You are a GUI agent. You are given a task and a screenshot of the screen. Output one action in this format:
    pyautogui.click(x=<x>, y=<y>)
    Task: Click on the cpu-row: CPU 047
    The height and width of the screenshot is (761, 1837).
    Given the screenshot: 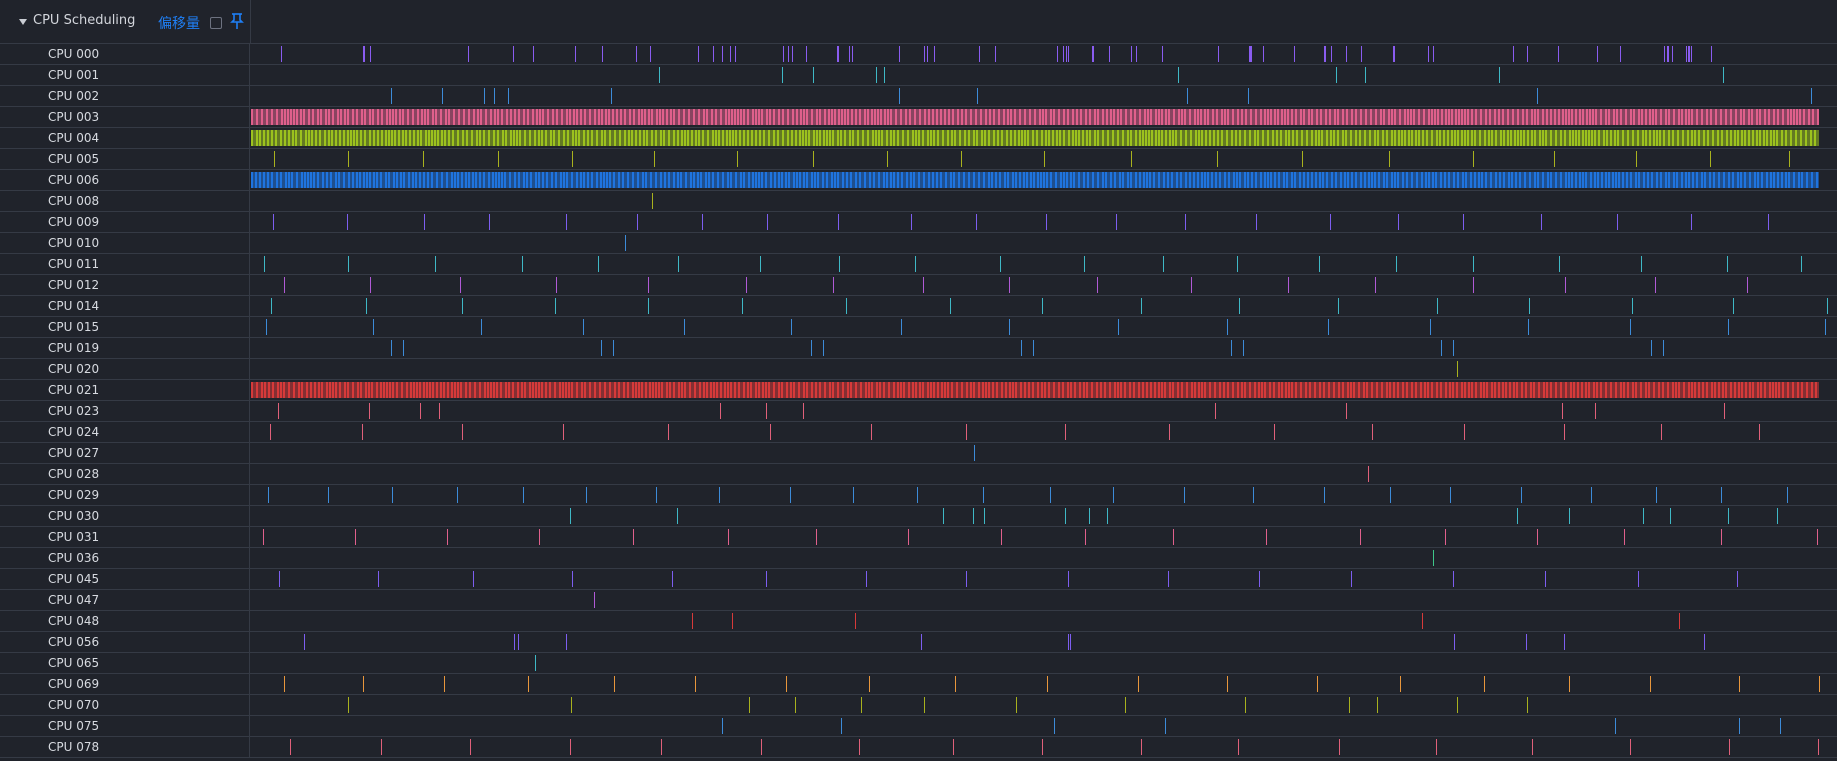 What is the action you would take?
    pyautogui.click(x=918, y=600)
    